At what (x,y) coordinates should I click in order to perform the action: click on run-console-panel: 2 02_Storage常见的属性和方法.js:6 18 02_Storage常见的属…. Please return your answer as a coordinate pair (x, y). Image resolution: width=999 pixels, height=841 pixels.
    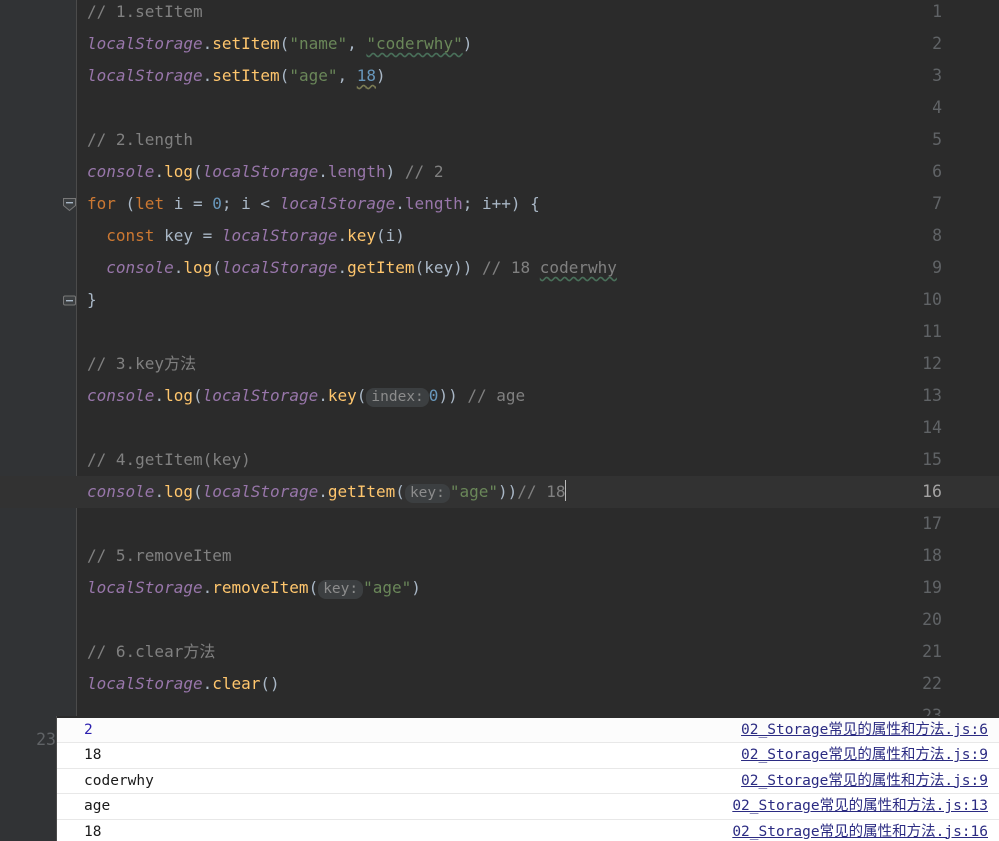
    Looking at the image, I should click on (528, 778).